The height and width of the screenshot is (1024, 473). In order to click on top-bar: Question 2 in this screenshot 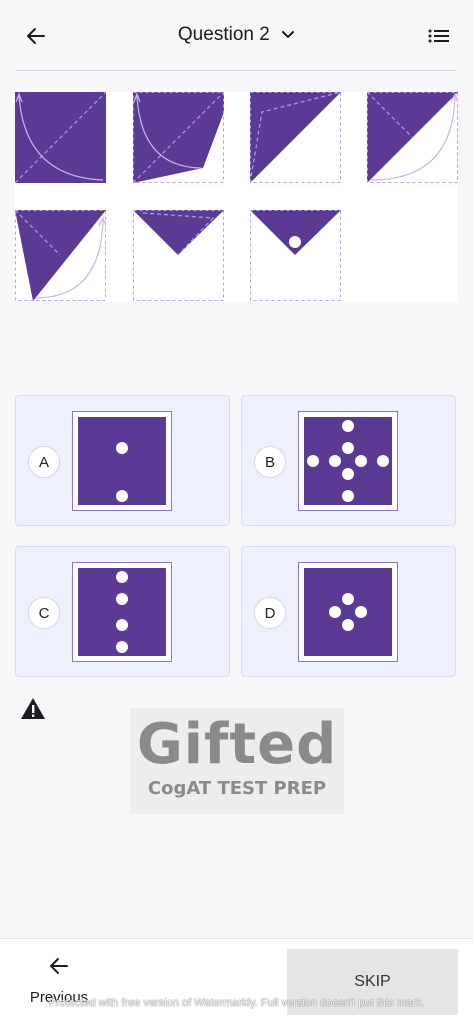, I will do `click(236, 35)`.